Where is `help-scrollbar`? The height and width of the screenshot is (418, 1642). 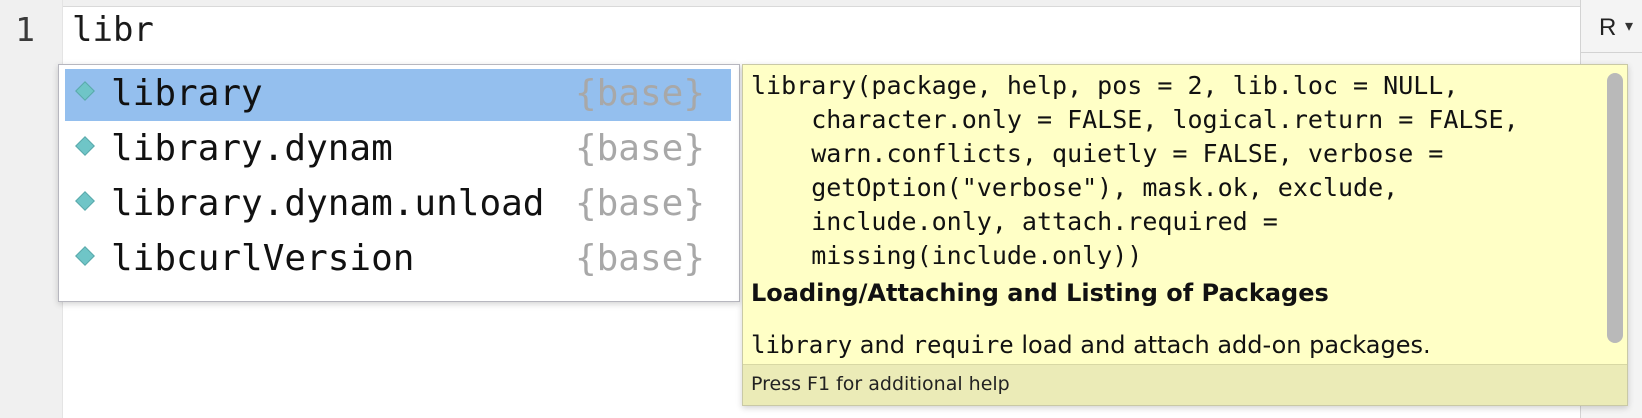 help-scrollbar is located at coordinates (1615, 216).